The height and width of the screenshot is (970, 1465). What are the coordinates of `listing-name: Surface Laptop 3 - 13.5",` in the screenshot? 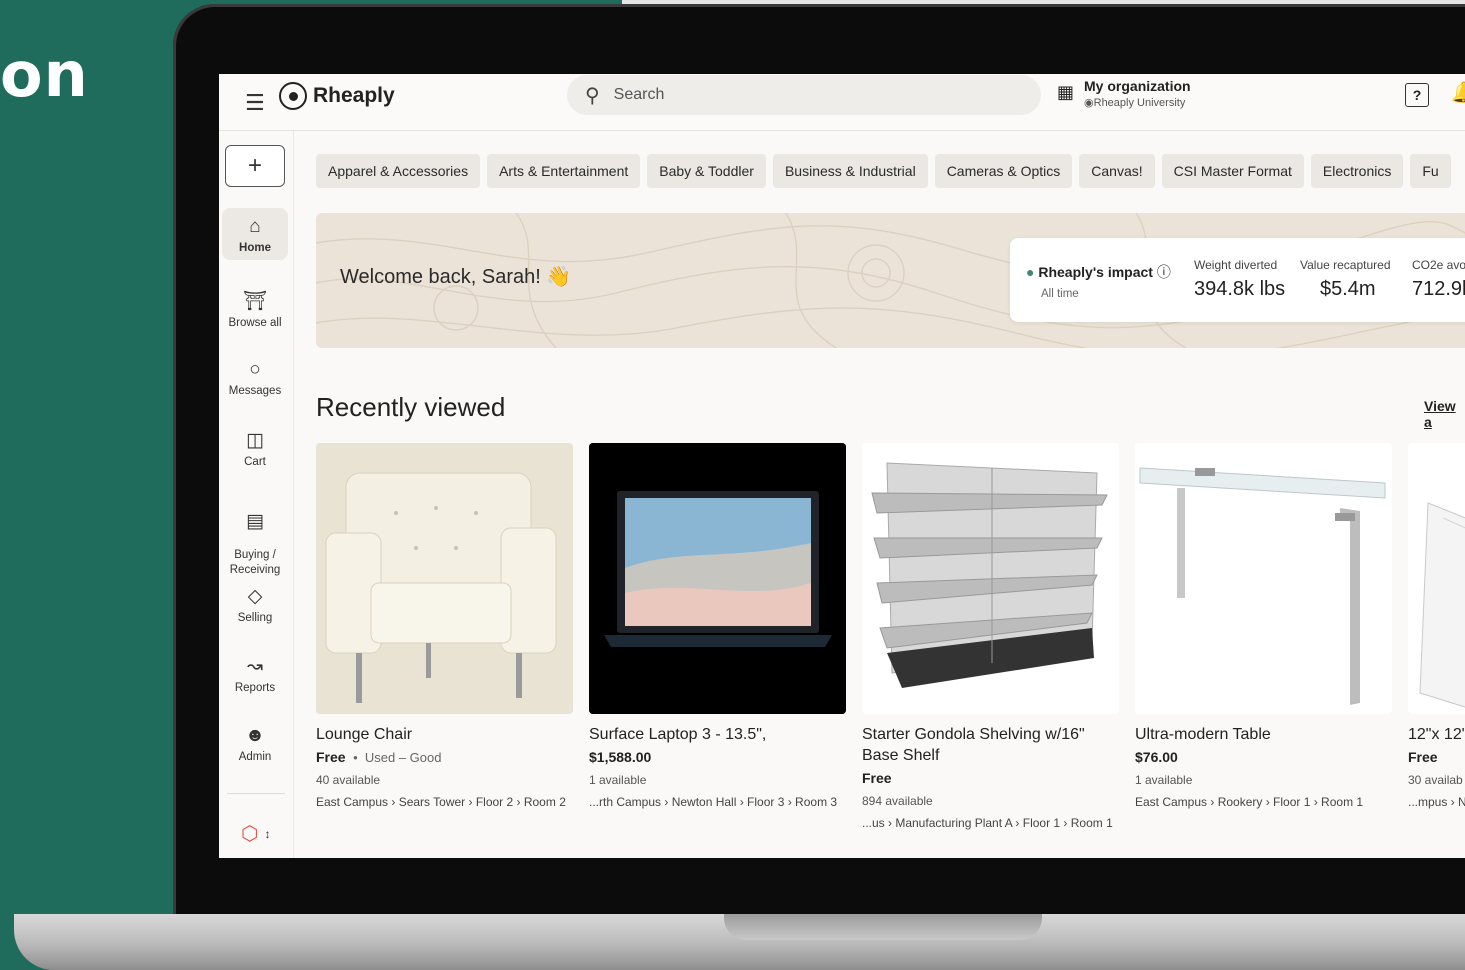 It's located at (717, 734).